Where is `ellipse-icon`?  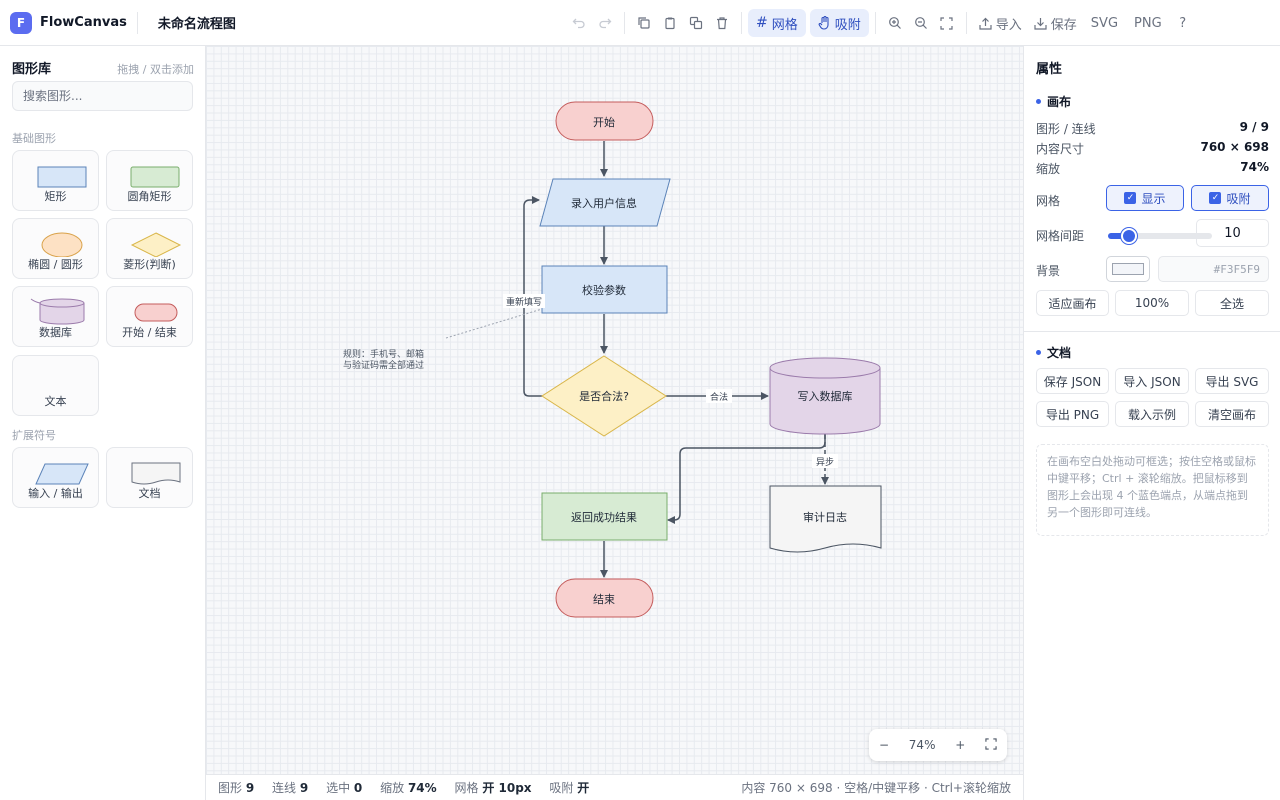 ellipse-icon is located at coordinates (62, 244).